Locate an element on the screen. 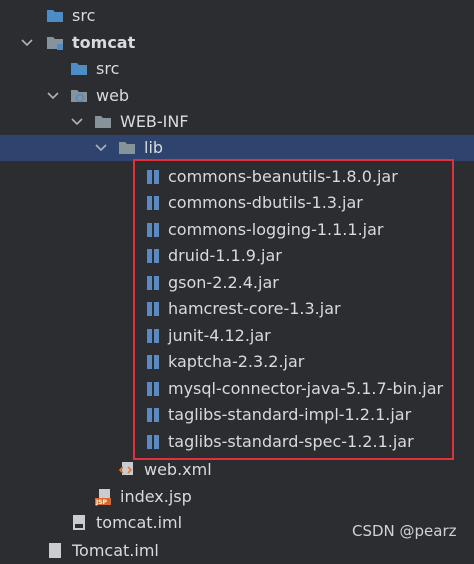 This screenshot has width=474, height=564. tree-item-jar: druid-1.1.9.jar is located at coordinates (237, 256).